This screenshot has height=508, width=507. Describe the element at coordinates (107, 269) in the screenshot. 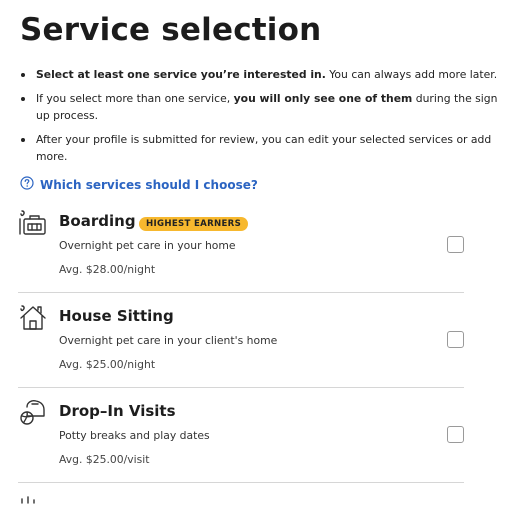

I see `service-price: Avg. $28.00/night` at that location.